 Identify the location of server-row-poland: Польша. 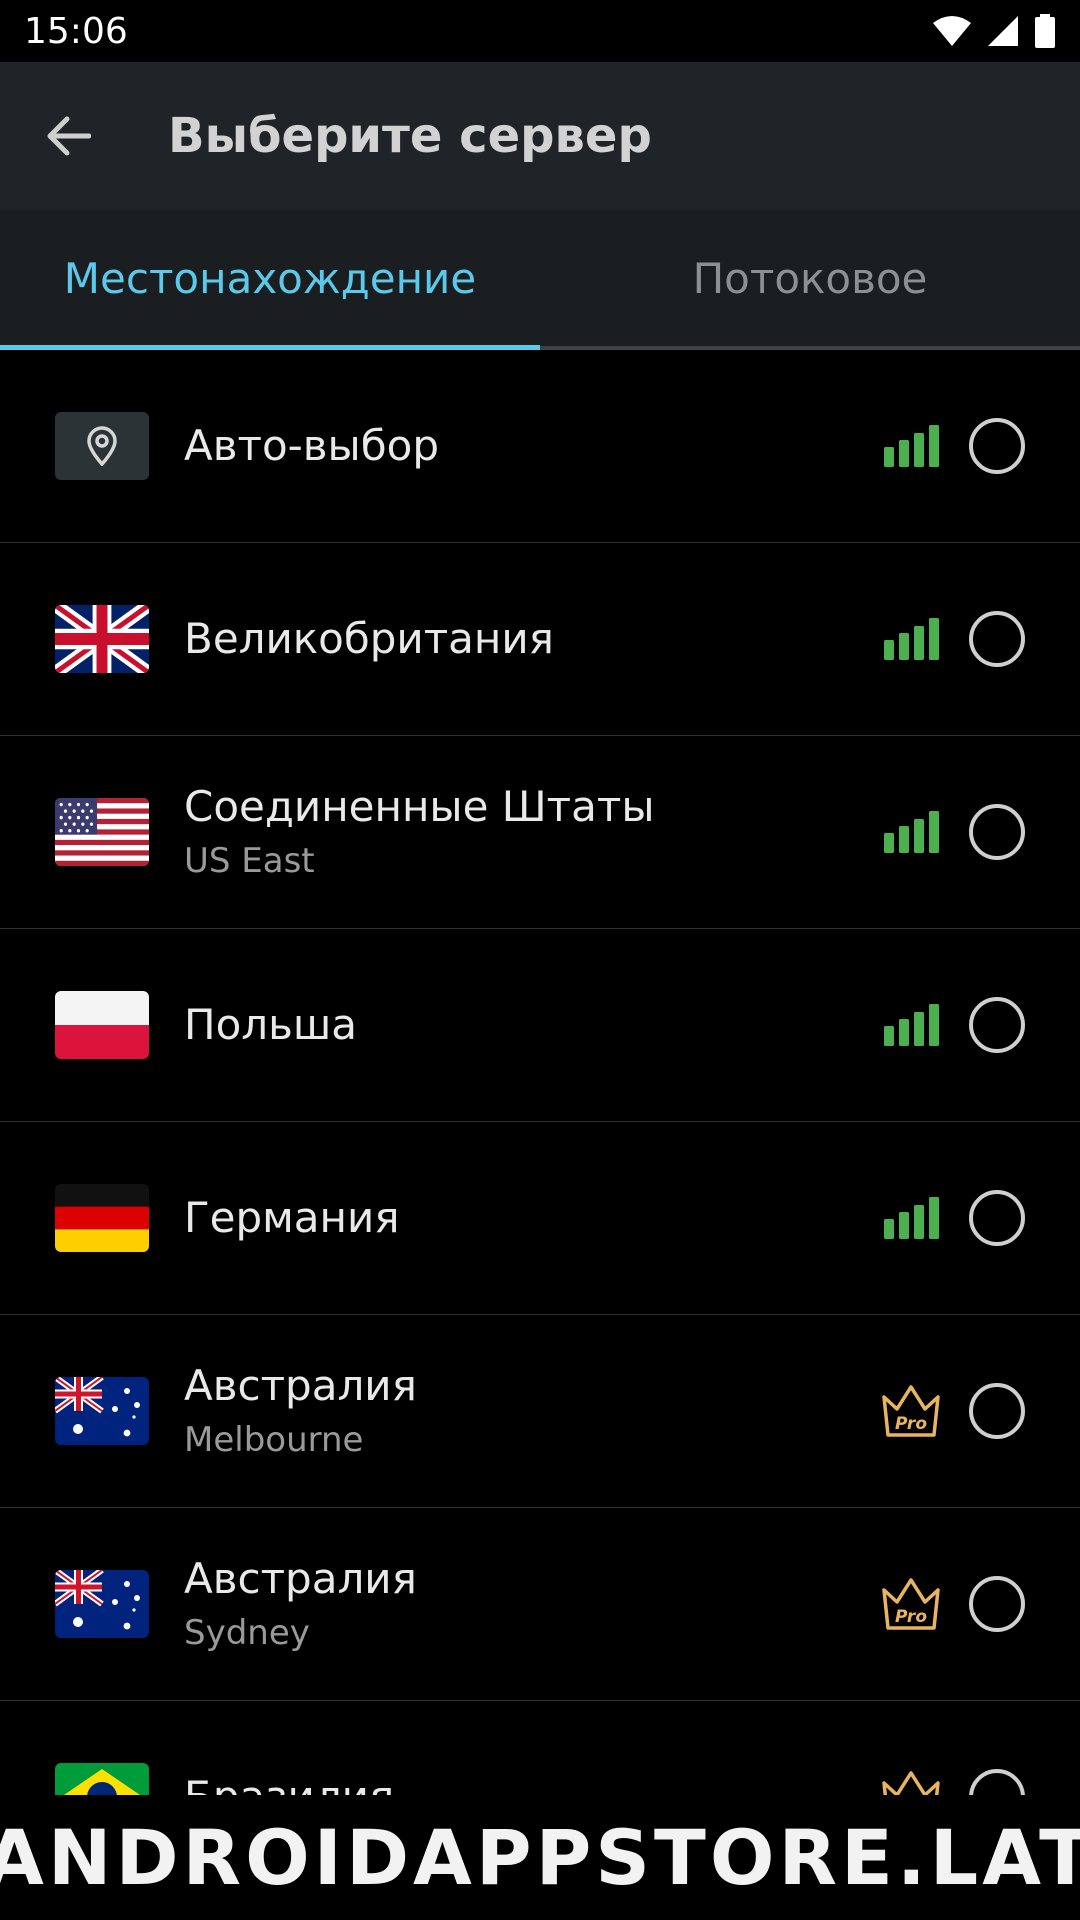
(540, 1025).